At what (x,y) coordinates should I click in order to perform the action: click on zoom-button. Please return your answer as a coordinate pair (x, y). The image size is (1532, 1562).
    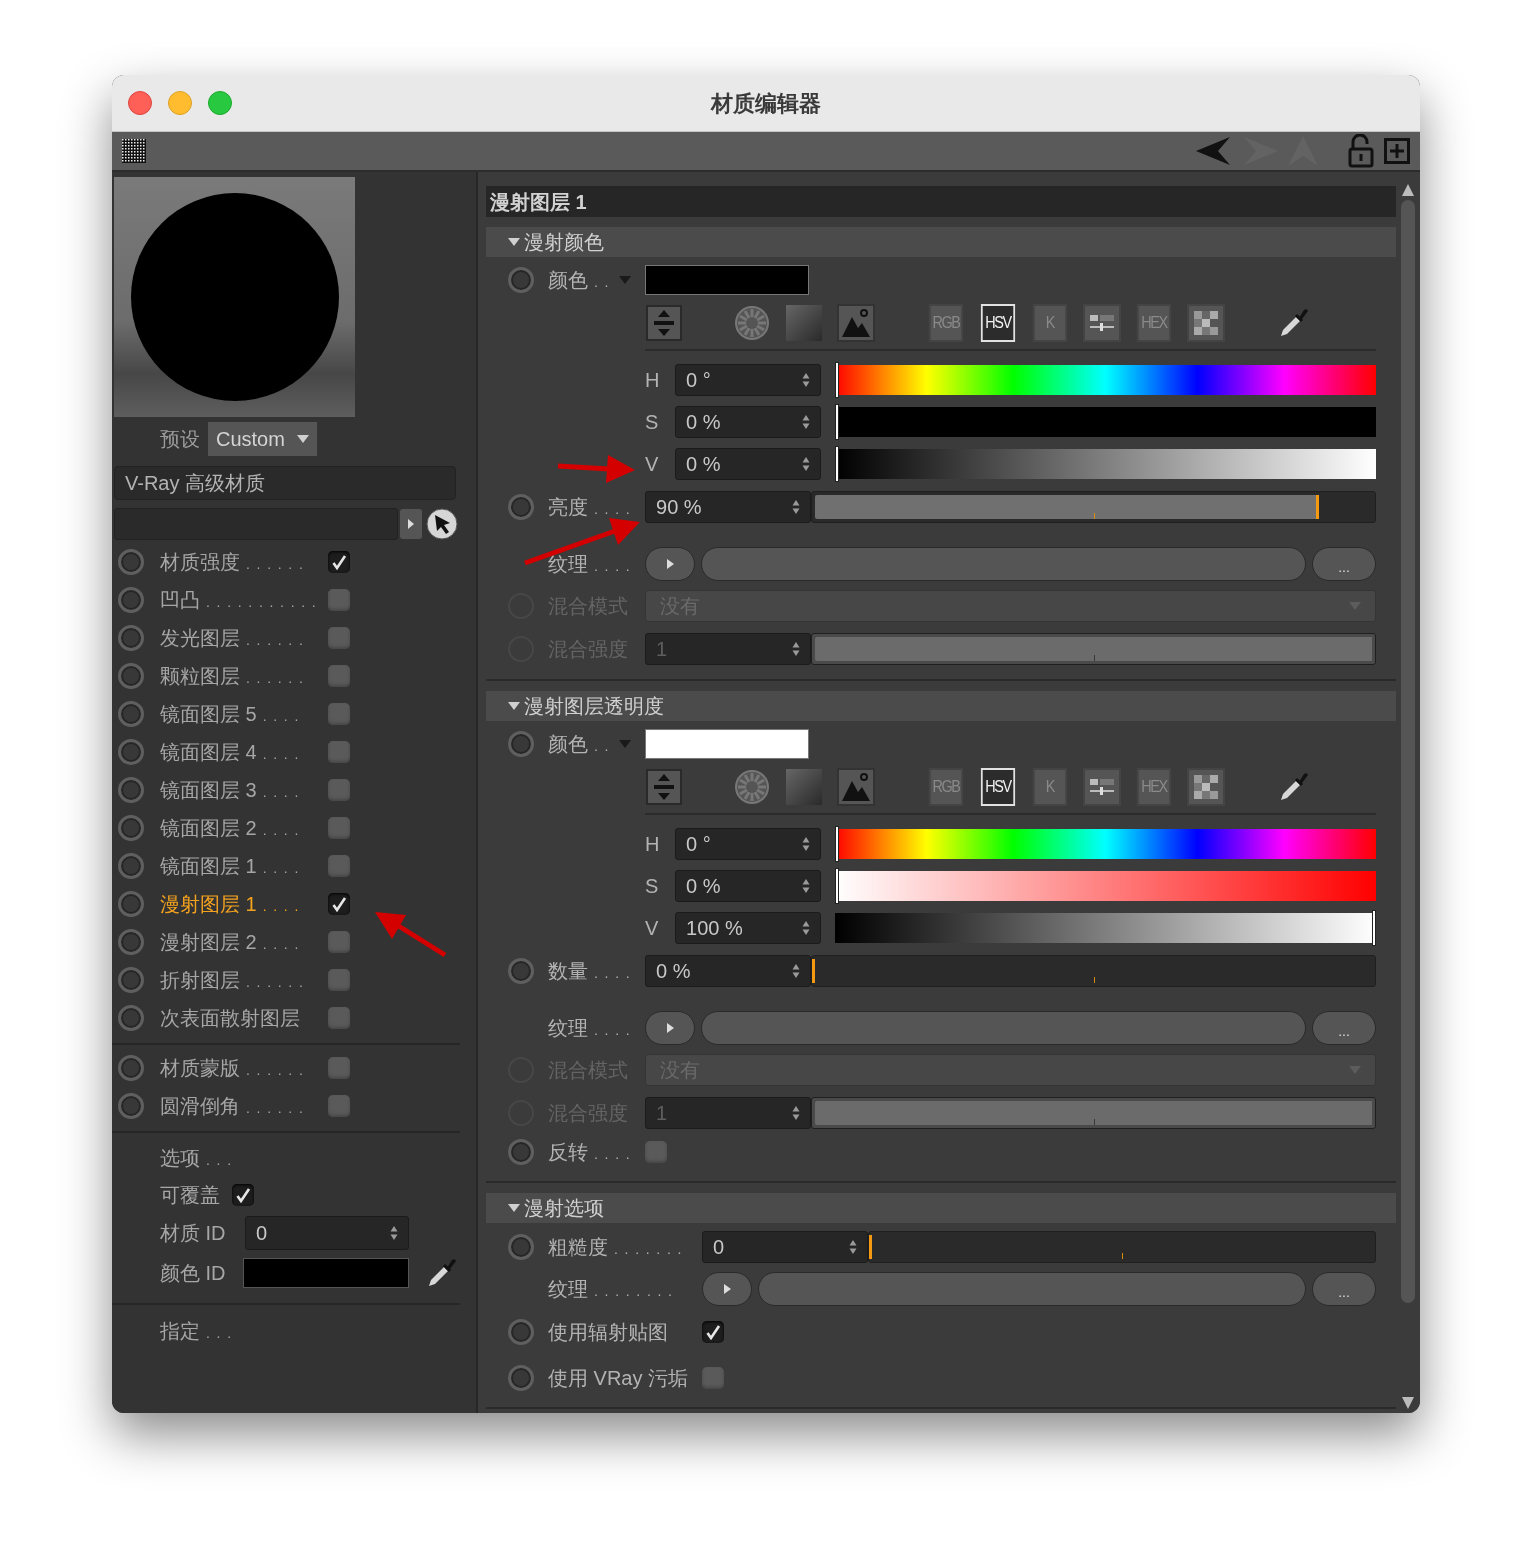
    Looking at the image, I should click on (220, 103).